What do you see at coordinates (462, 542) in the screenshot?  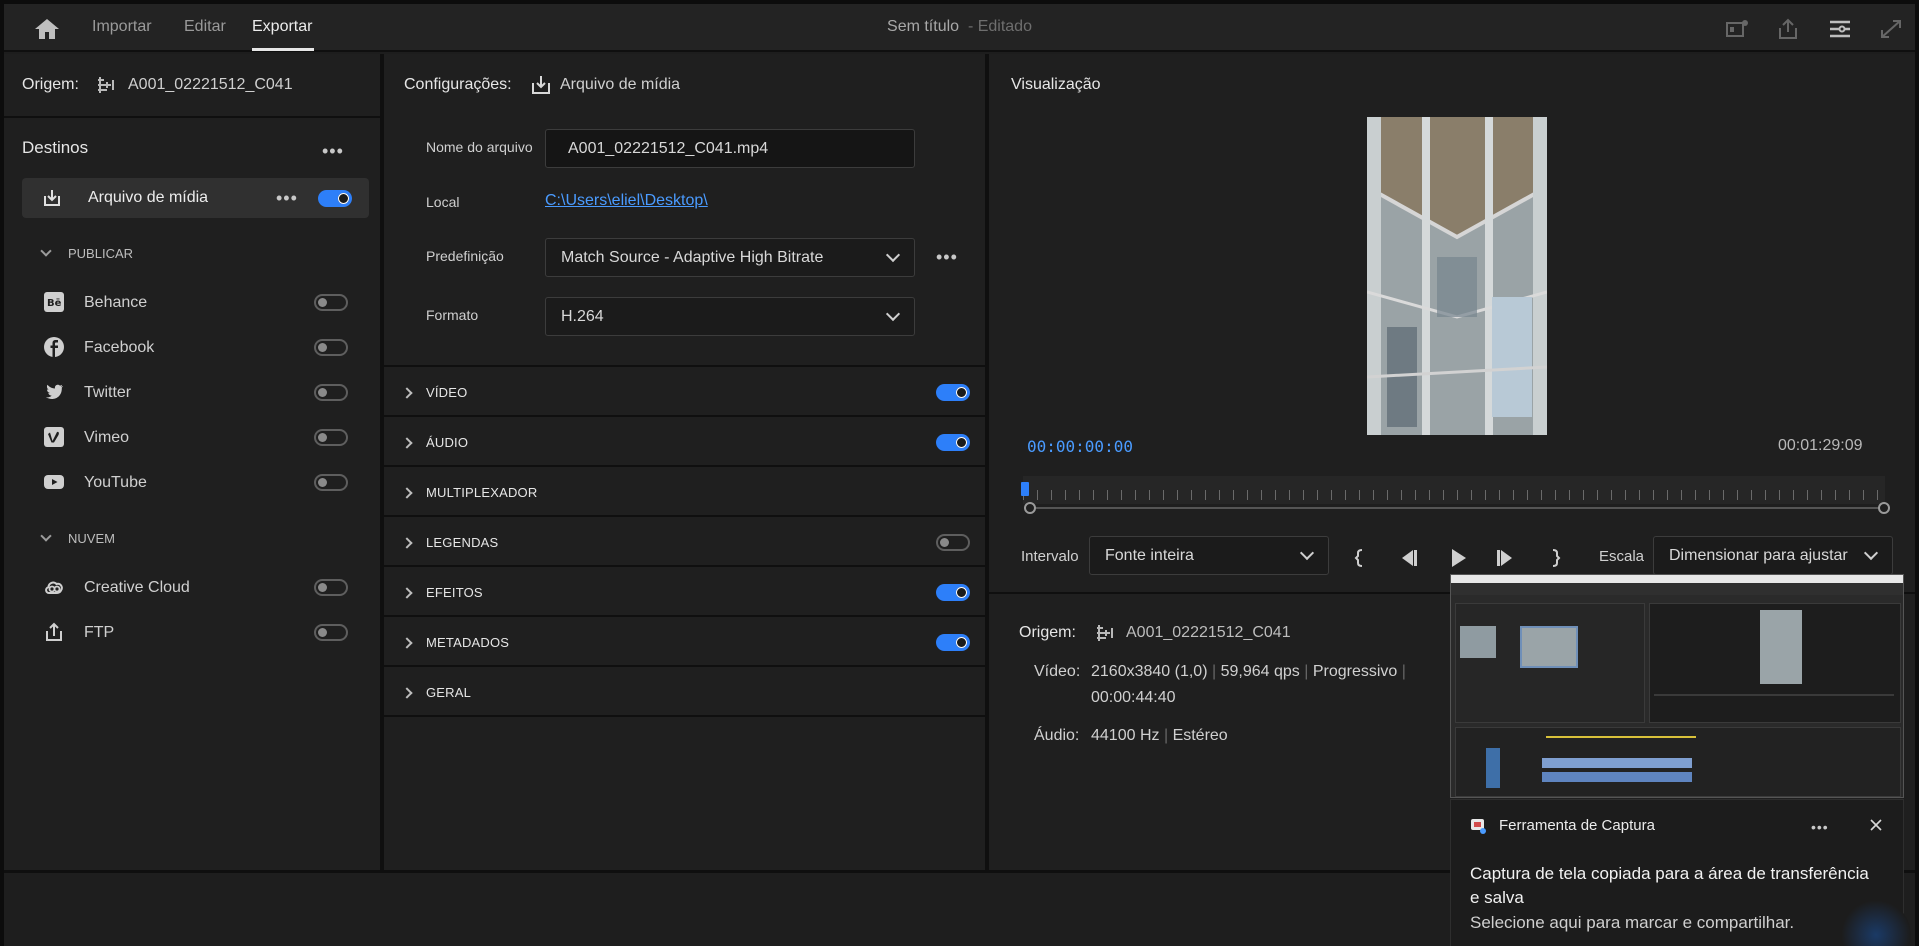 I see `section-label: LEGENDAS` at bounding box center [462, 542].